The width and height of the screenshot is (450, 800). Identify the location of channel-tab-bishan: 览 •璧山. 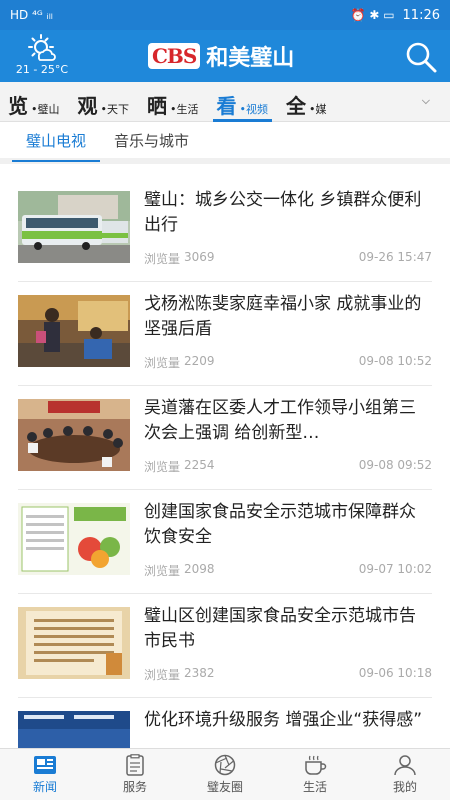
(35, 102).